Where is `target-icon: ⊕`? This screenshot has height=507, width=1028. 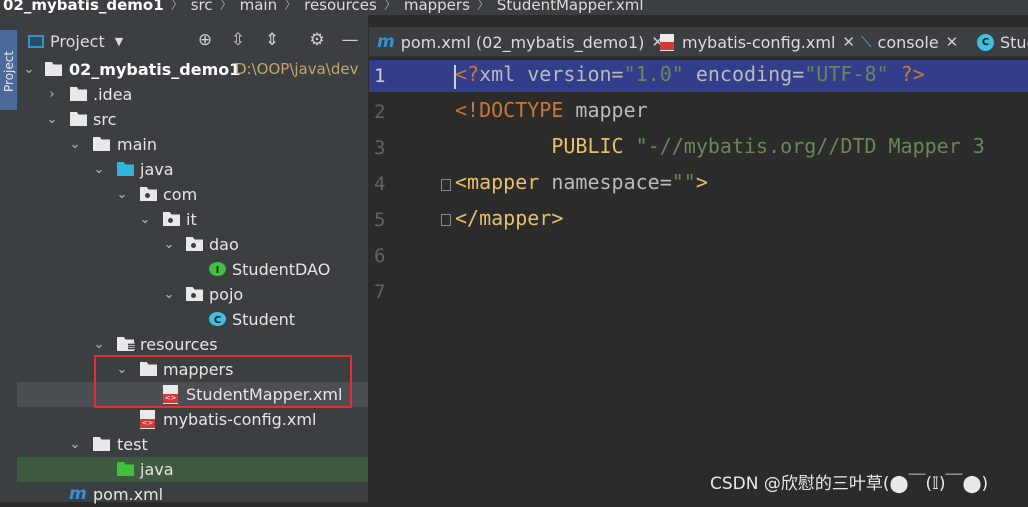
target-icon: ⊕ is located at coordinates (205, 40).